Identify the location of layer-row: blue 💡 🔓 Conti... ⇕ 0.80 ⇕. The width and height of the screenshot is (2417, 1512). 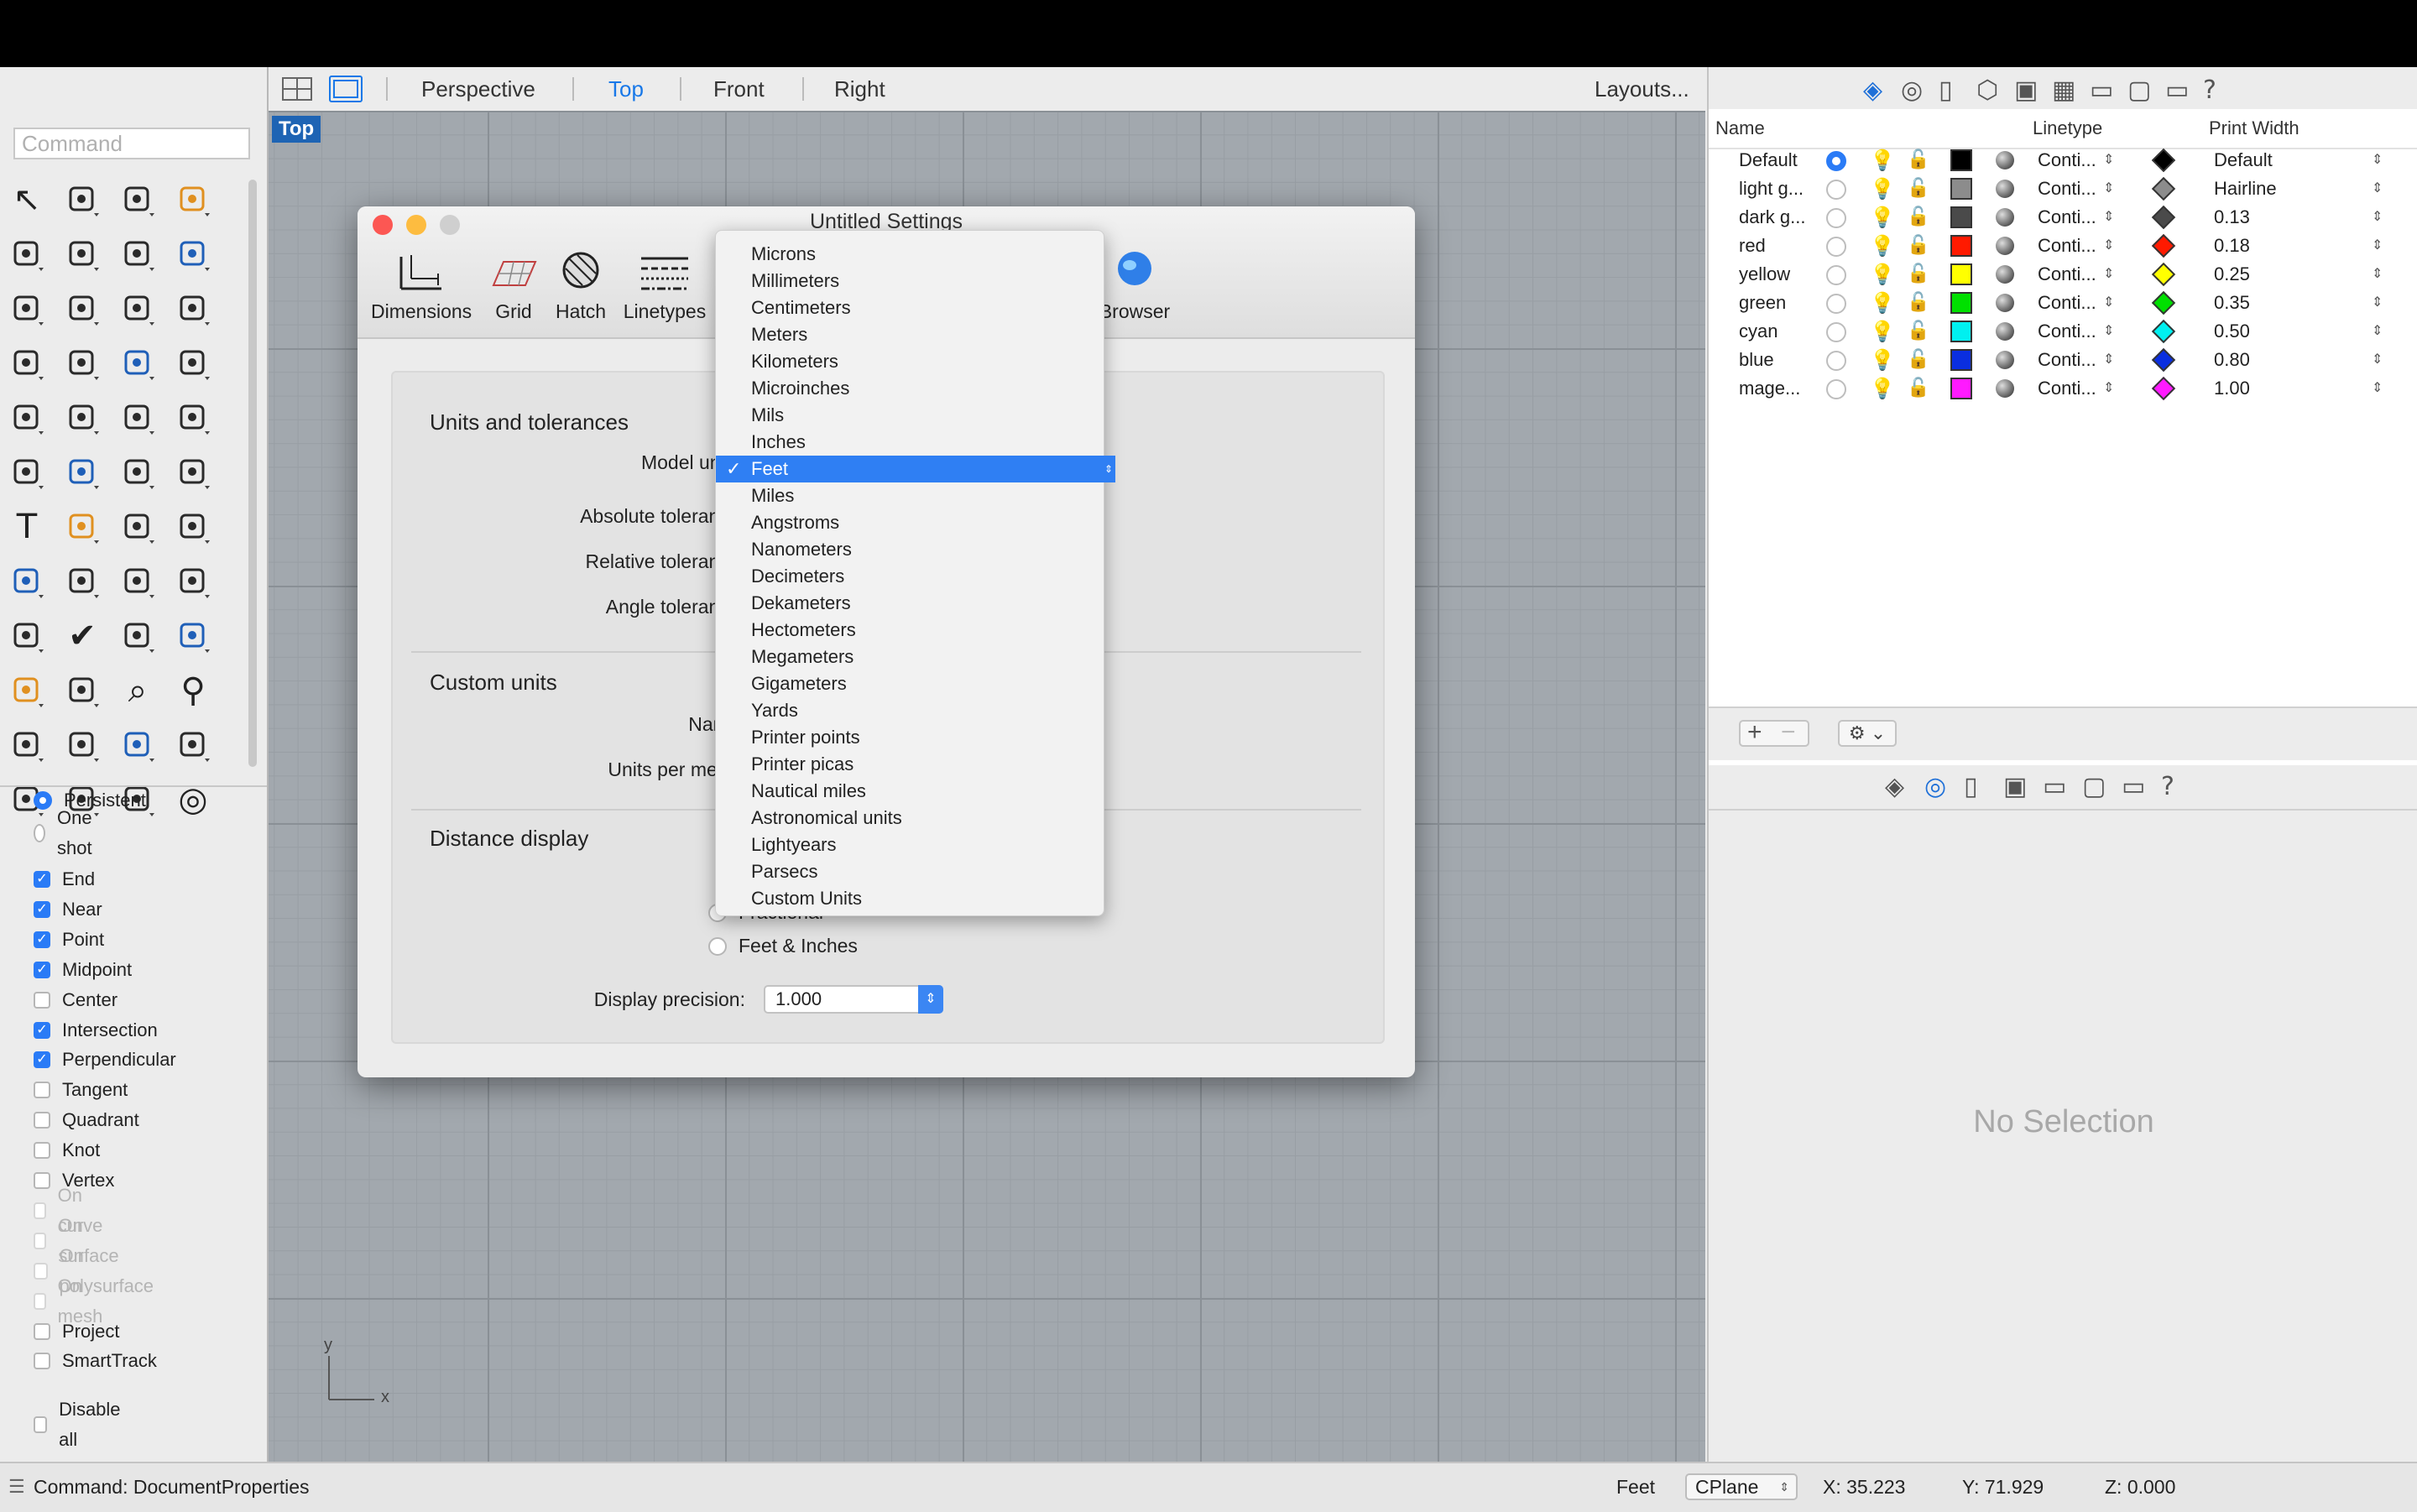
(2063, 360).